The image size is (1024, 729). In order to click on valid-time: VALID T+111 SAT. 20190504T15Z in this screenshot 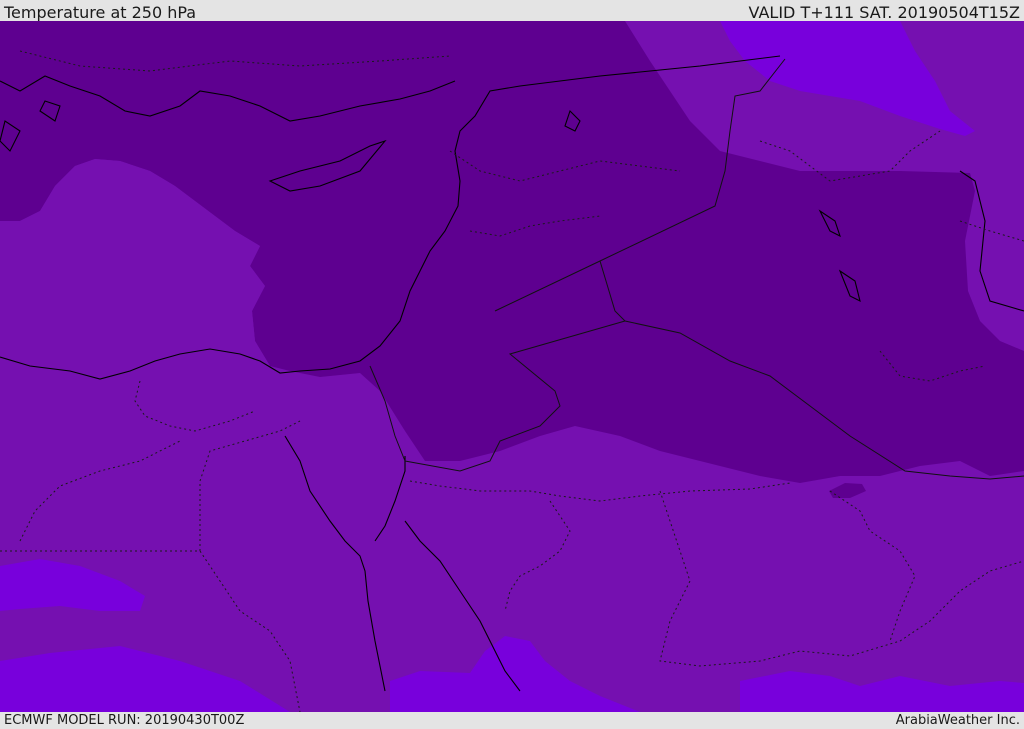, I will do `click(884, 12)`.